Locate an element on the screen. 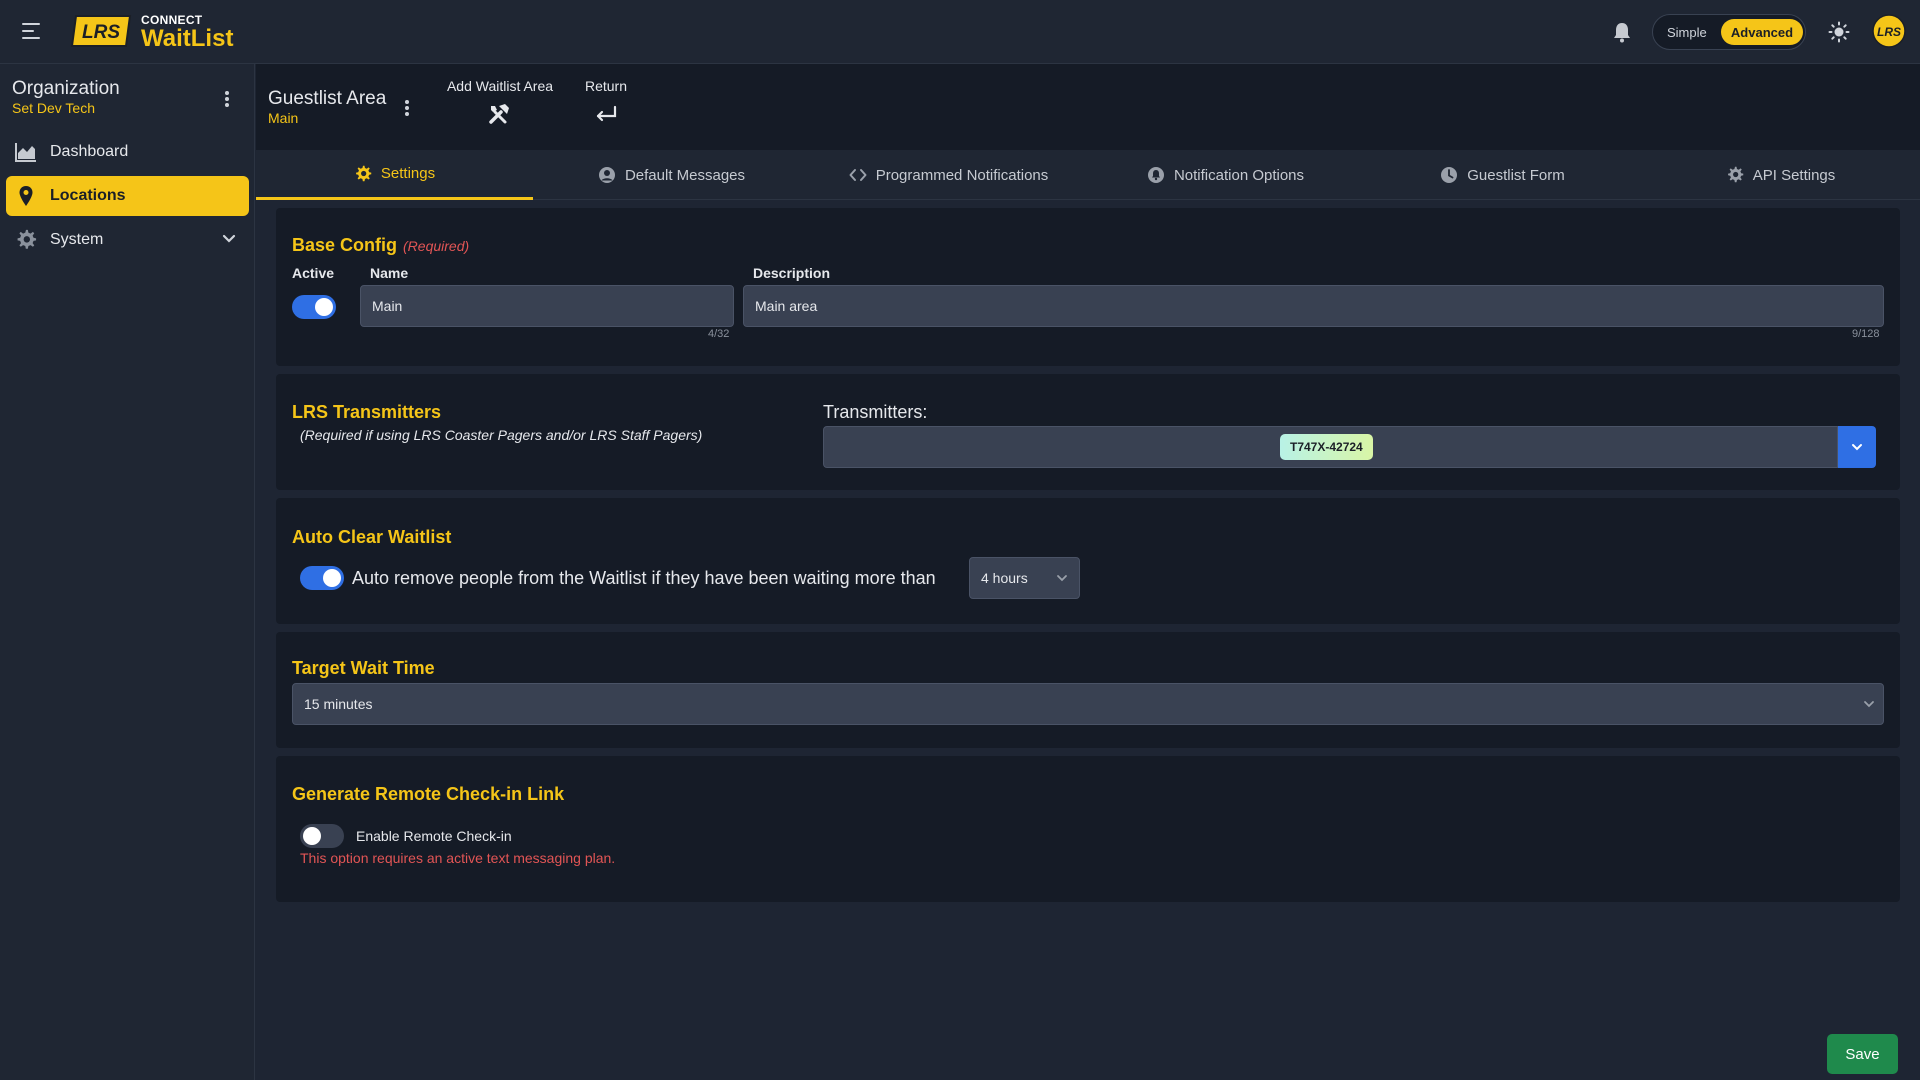  page-title: Guestlist Area is located at coordinates (327, 98).